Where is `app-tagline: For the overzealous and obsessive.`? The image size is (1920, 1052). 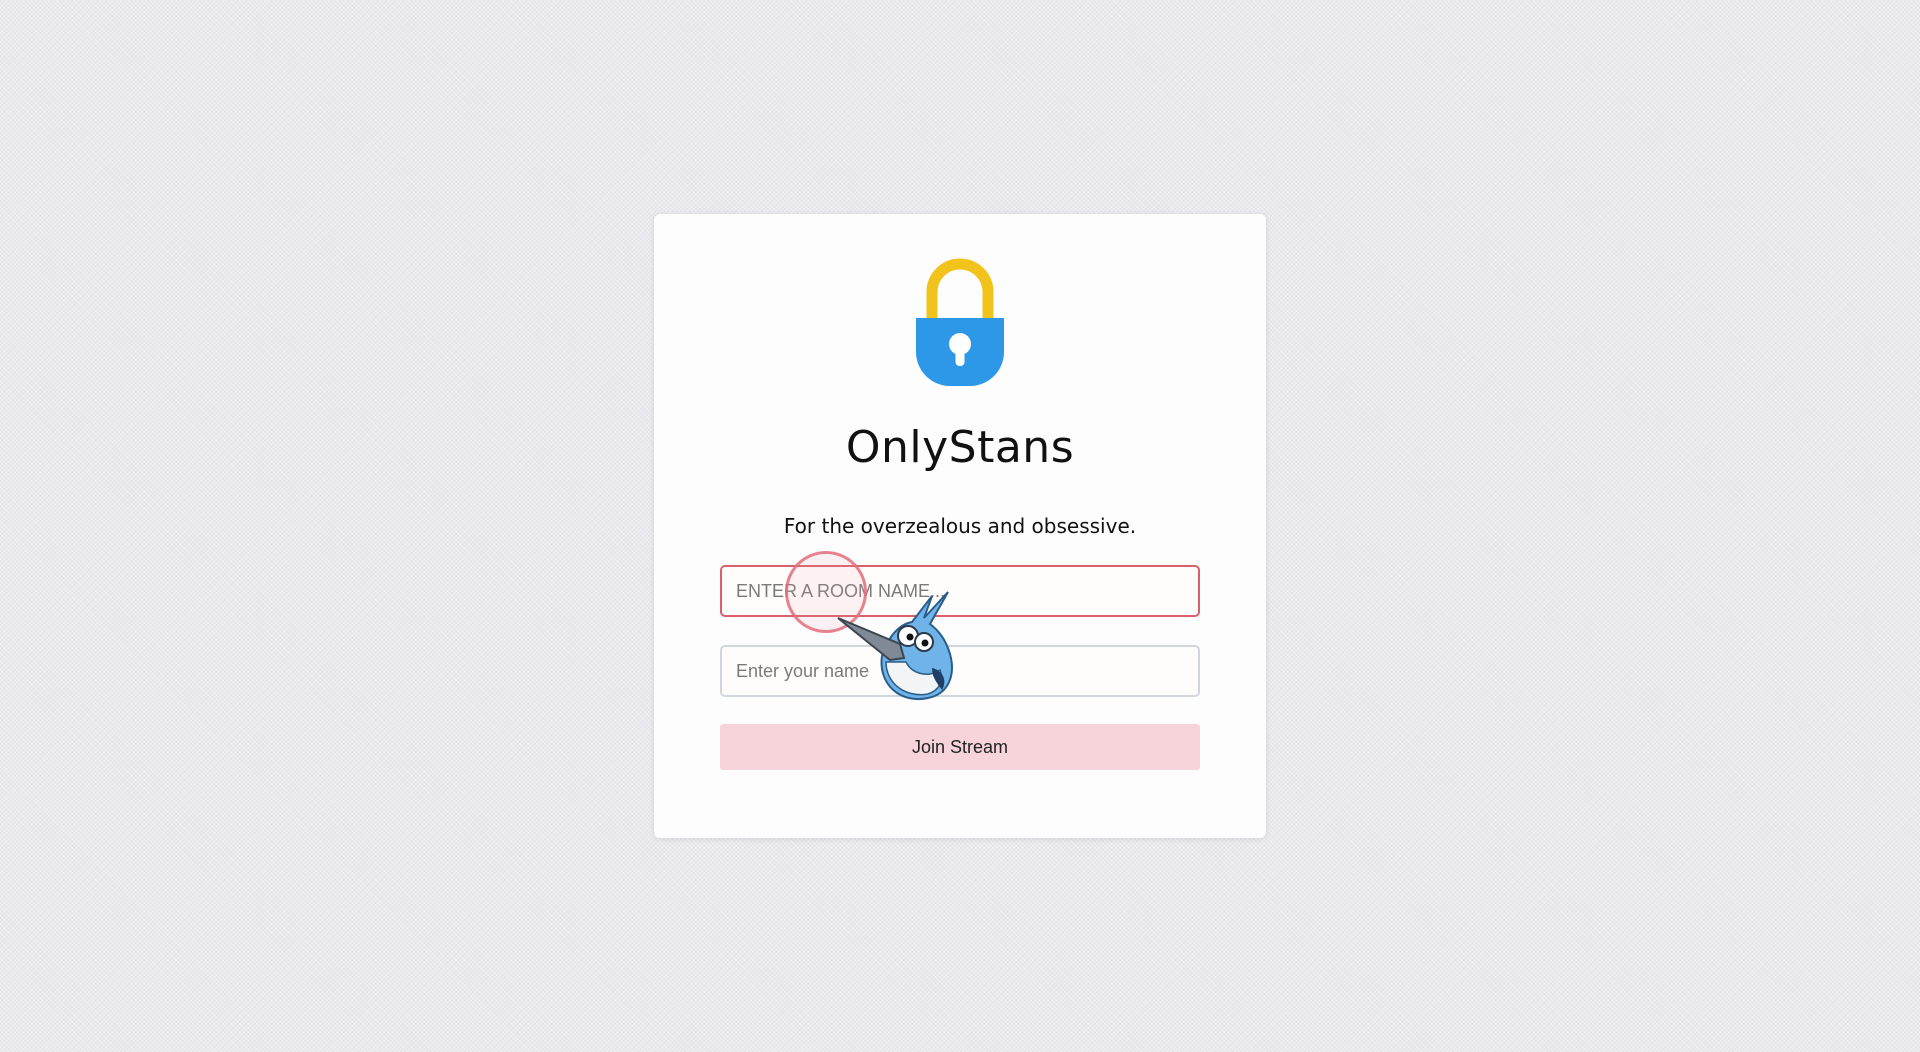 app-tagline: For the overzealous and obsessive. is located at coordinates (960, 526).